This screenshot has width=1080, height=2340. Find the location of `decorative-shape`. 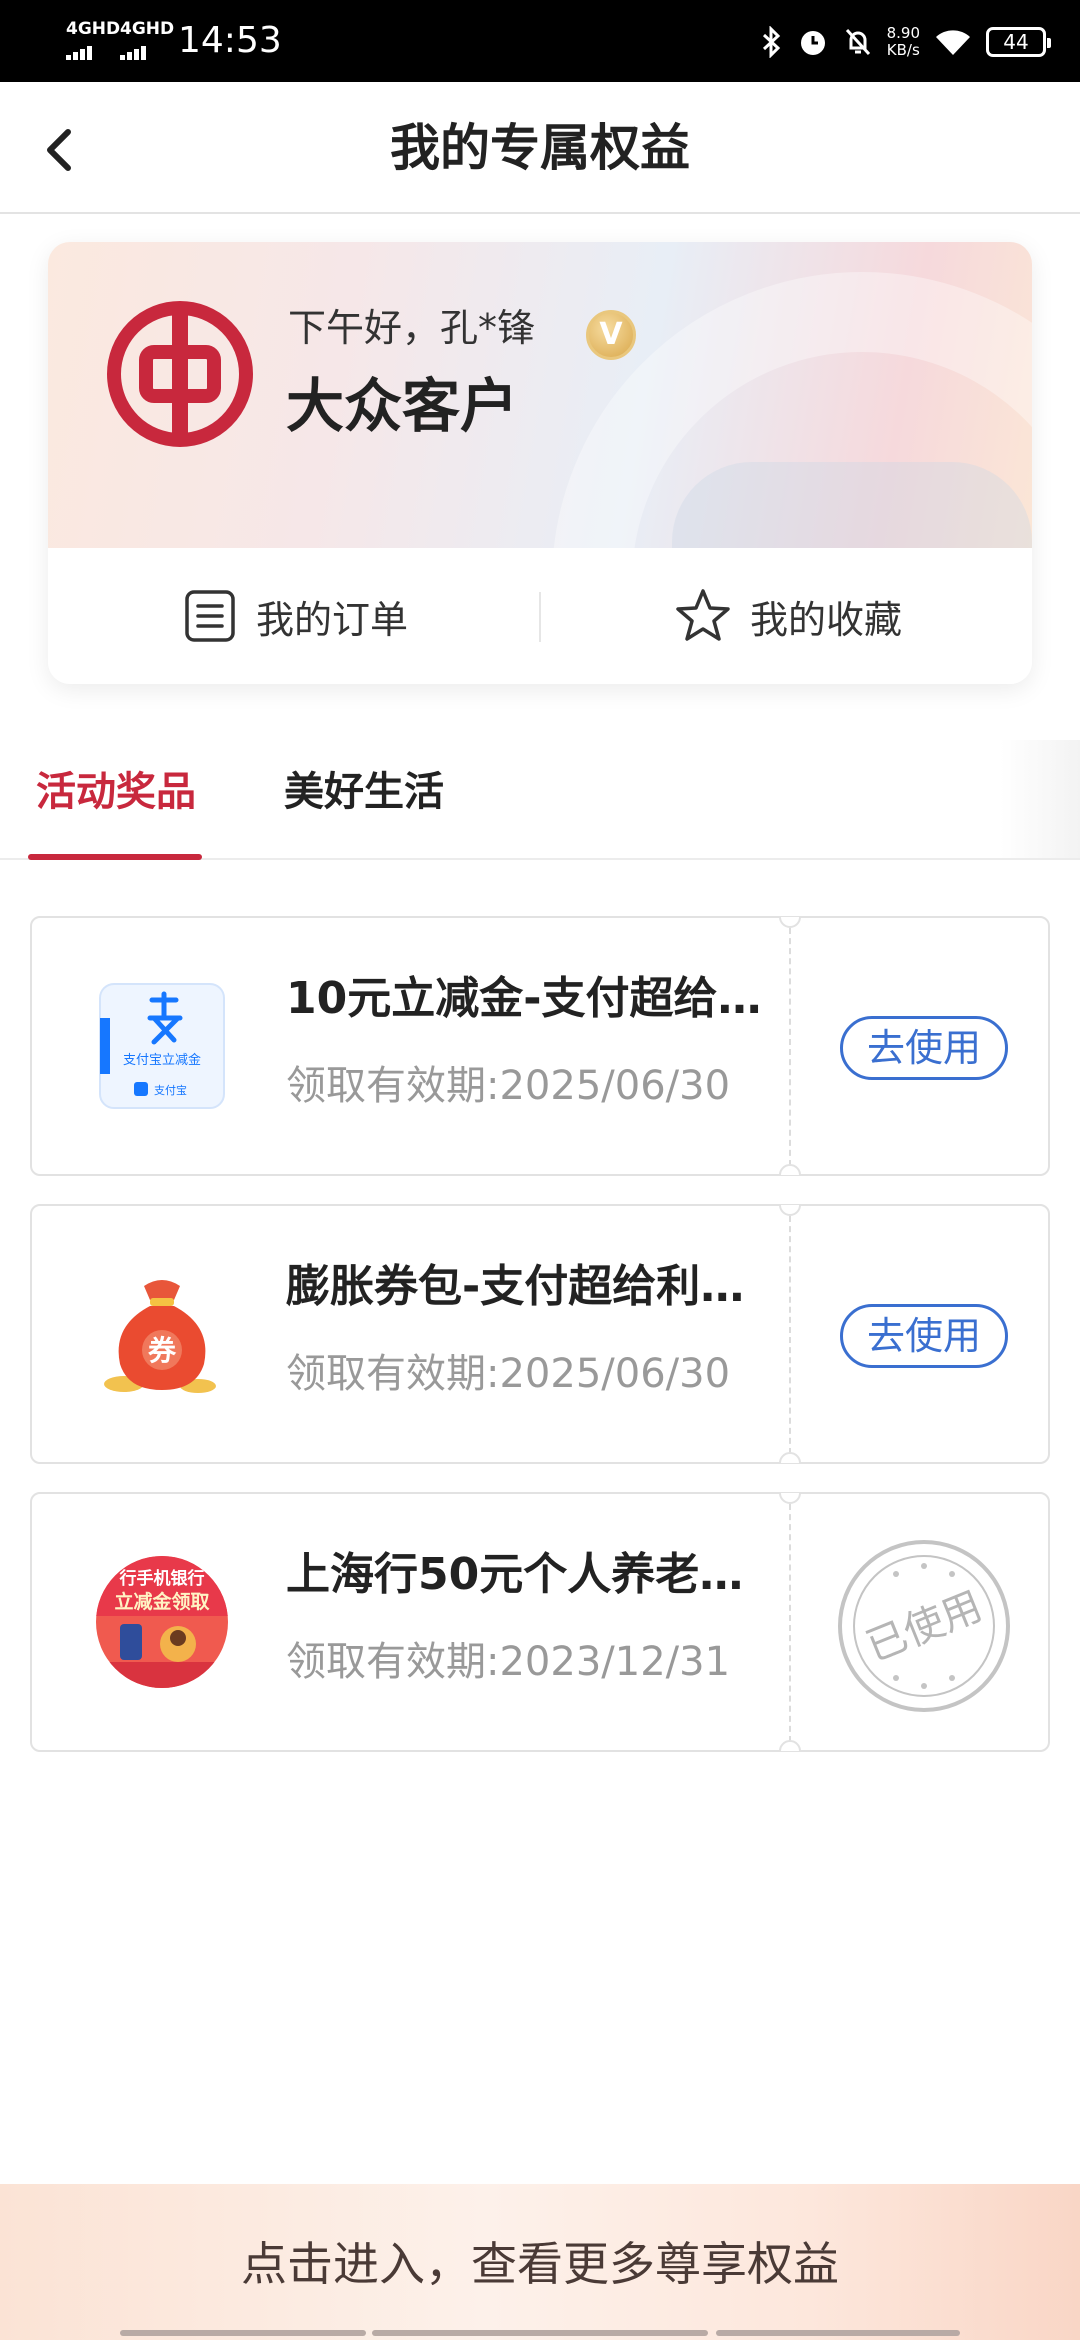

decorative-shape is located at coordinates (852, 505).